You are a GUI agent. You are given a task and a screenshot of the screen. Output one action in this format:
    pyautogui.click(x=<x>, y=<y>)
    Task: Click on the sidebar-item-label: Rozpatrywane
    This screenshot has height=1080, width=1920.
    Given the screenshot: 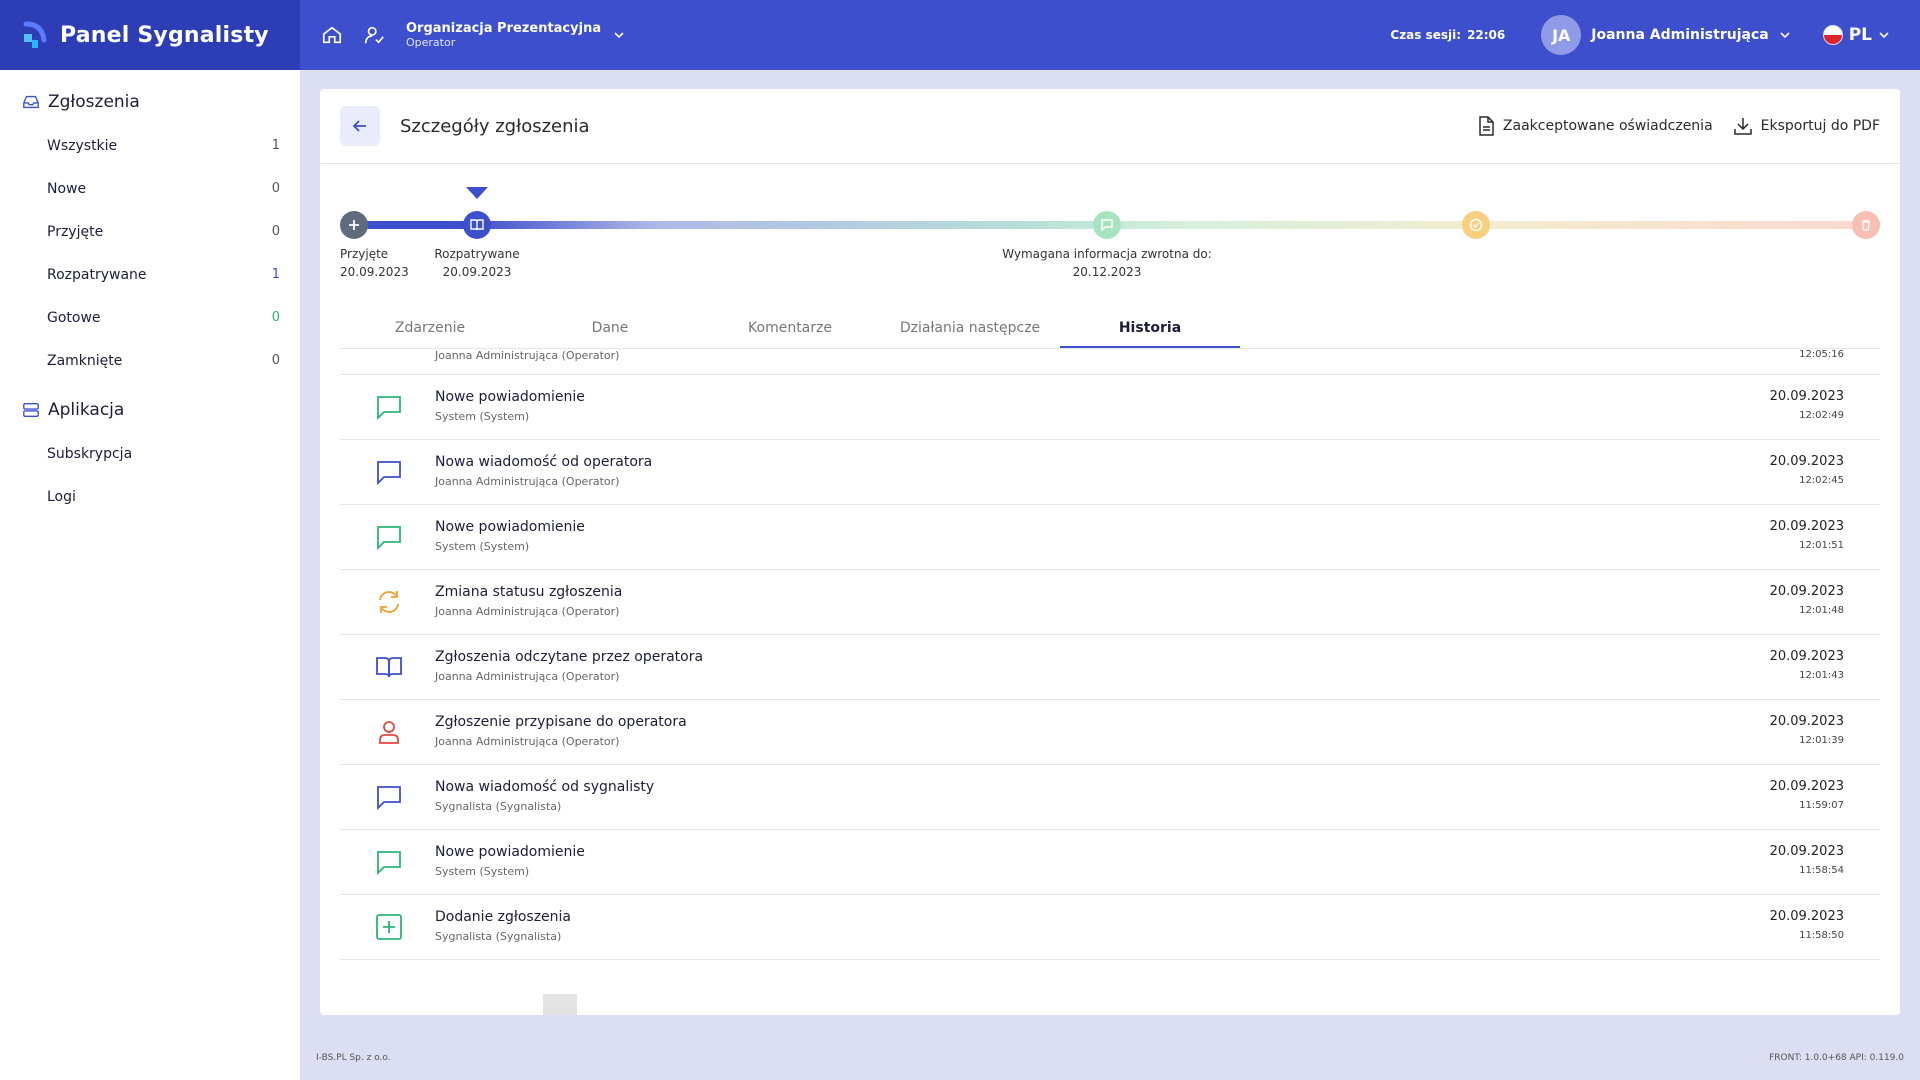 What is the action you would take?
    pyautogui.click(x=97, y=274)
    